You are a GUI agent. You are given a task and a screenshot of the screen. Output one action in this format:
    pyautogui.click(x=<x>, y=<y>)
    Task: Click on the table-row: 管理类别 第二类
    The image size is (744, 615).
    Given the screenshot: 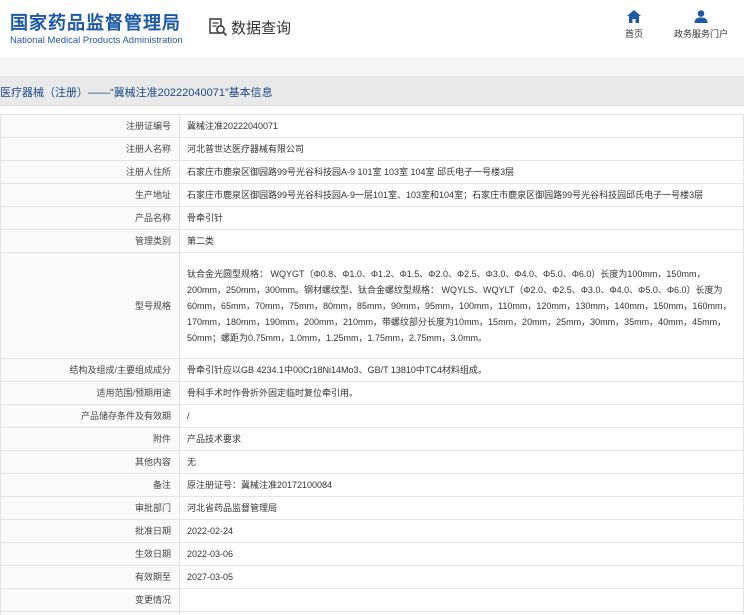 What is the action you would take?
    pyautogui.click(x=372, y=241)
    